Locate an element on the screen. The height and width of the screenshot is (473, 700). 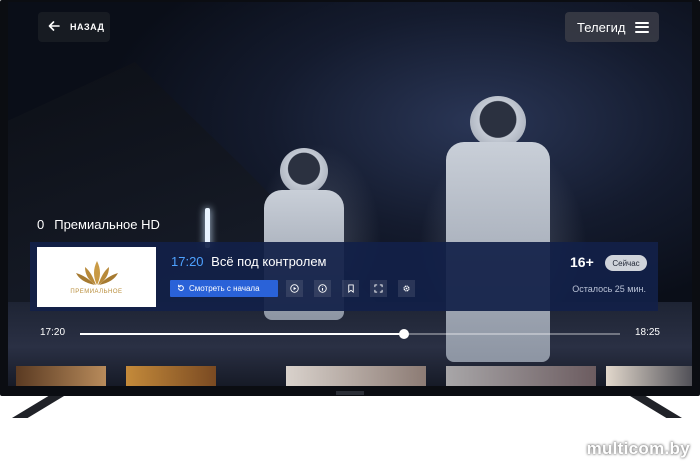
bookmark-icon is located at coordinates (350, 288).